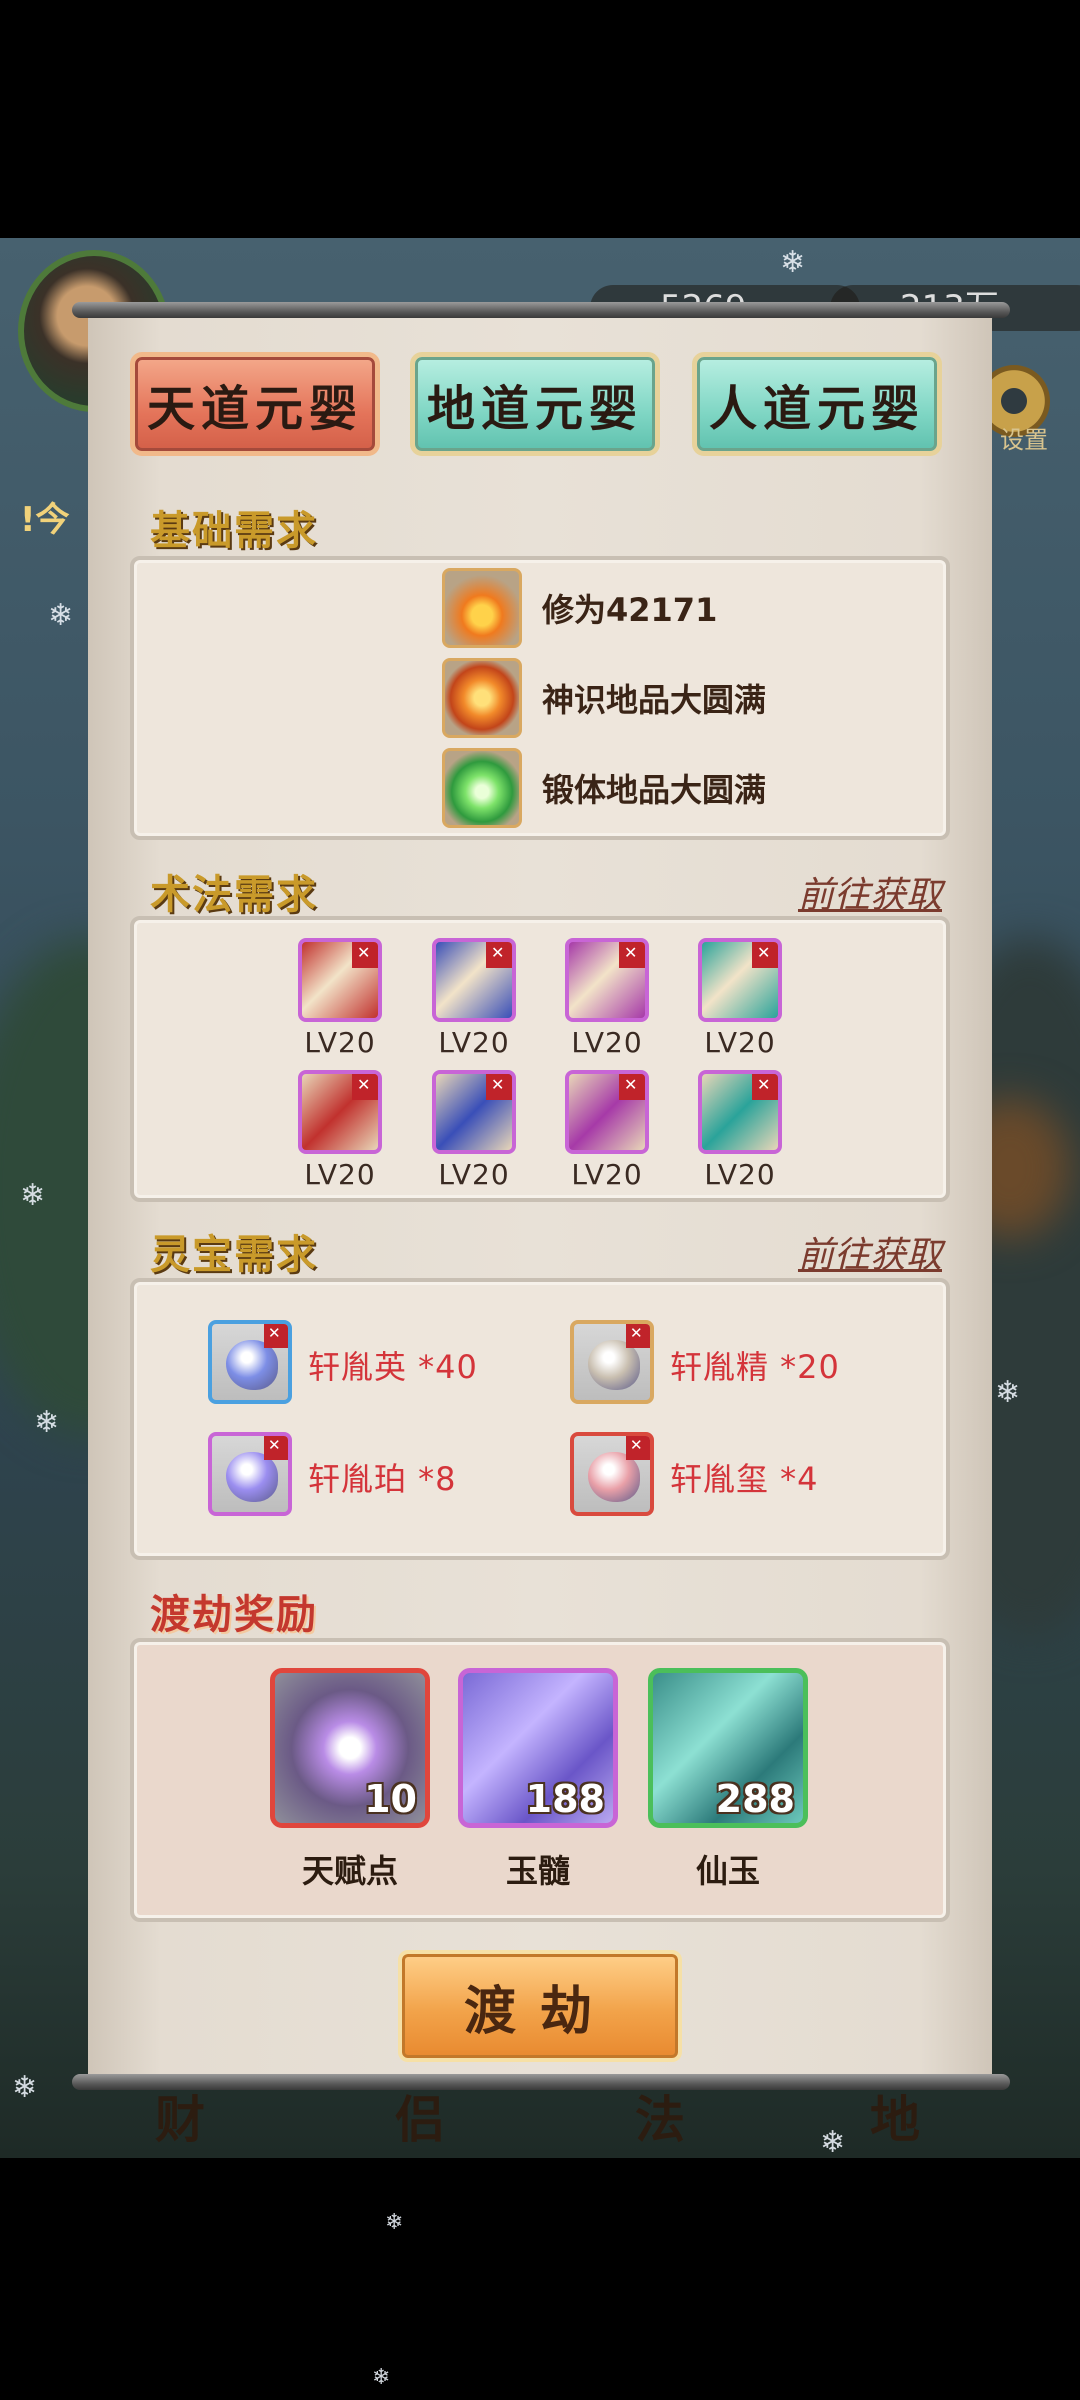 The image size is (1080, 2400). What do you see at coordinates (45, 520) in the screenshot?
I see `side-text: !今` at bounding box center [45, 520].